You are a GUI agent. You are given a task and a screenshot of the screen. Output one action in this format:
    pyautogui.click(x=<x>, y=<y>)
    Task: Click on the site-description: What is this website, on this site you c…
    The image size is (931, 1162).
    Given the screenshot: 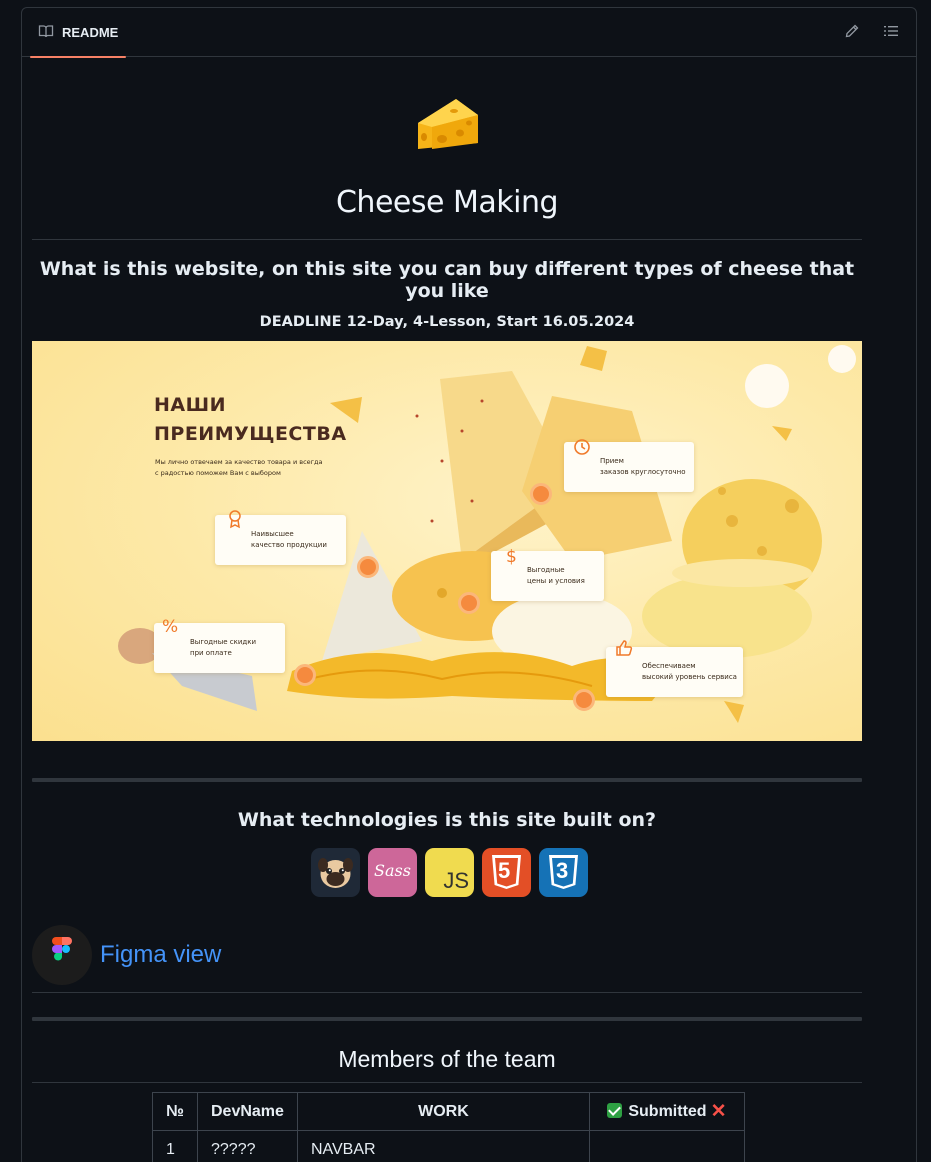 What is the action you would take?
    pyautogui.click(x=447, y=280)
    